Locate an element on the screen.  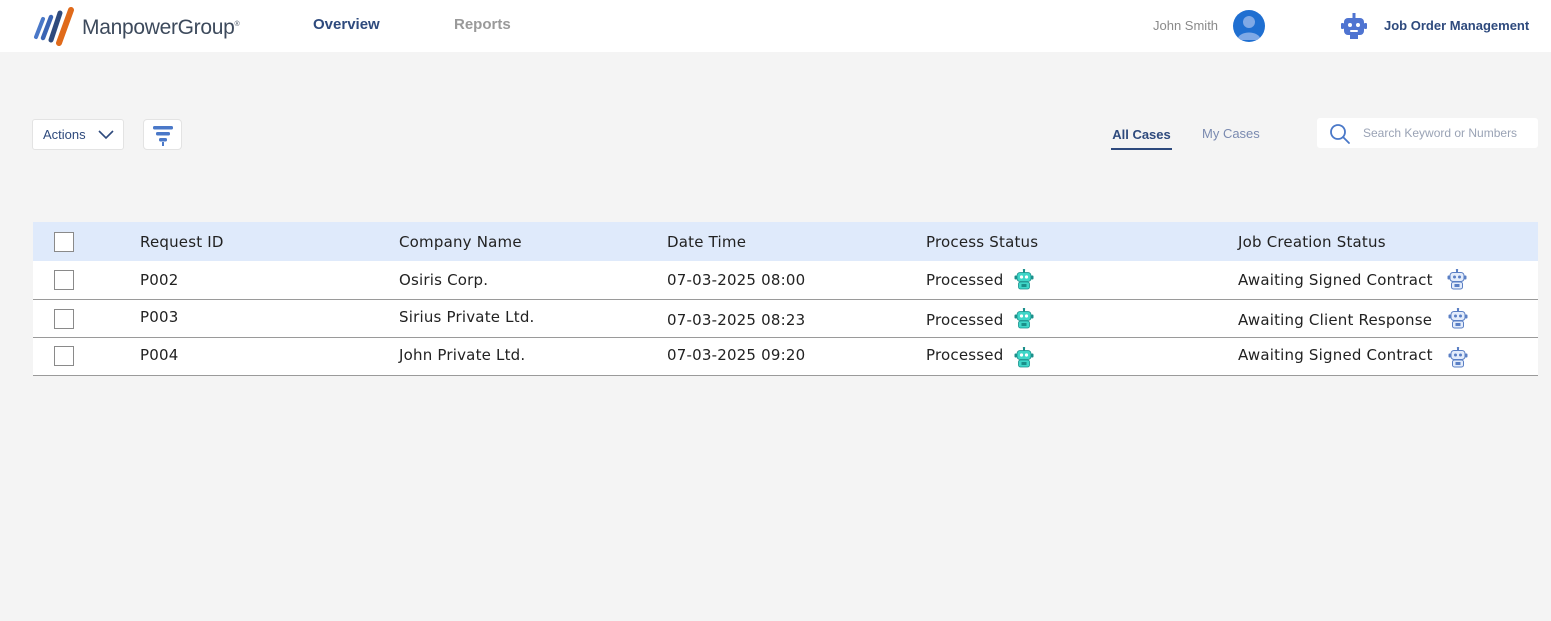
user-avatar-icon is located at coordinates (1249, 28).